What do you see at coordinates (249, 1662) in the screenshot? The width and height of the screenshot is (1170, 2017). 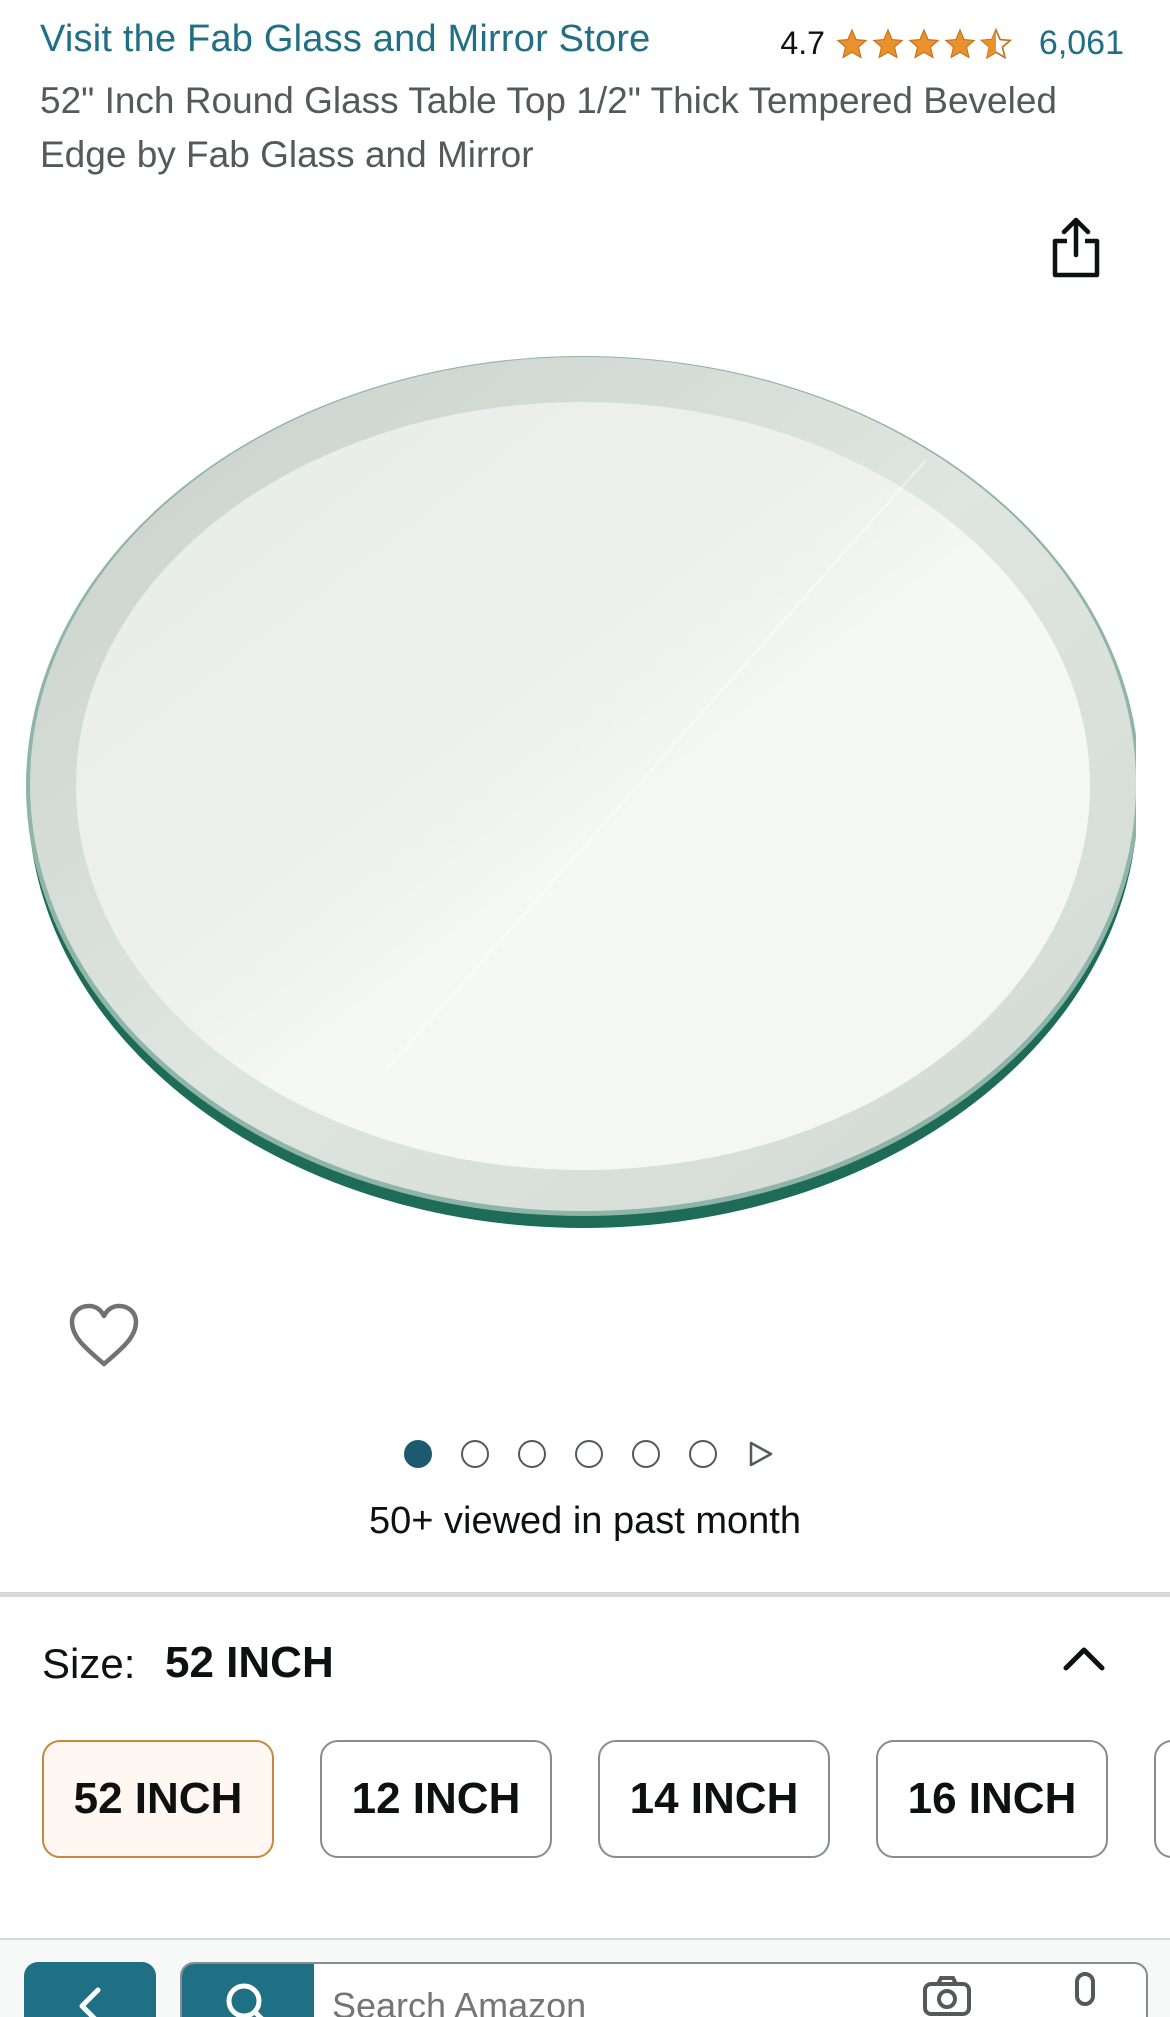 I see `size-selected-value: 52 INCH` at bounding box center [249, 1662].